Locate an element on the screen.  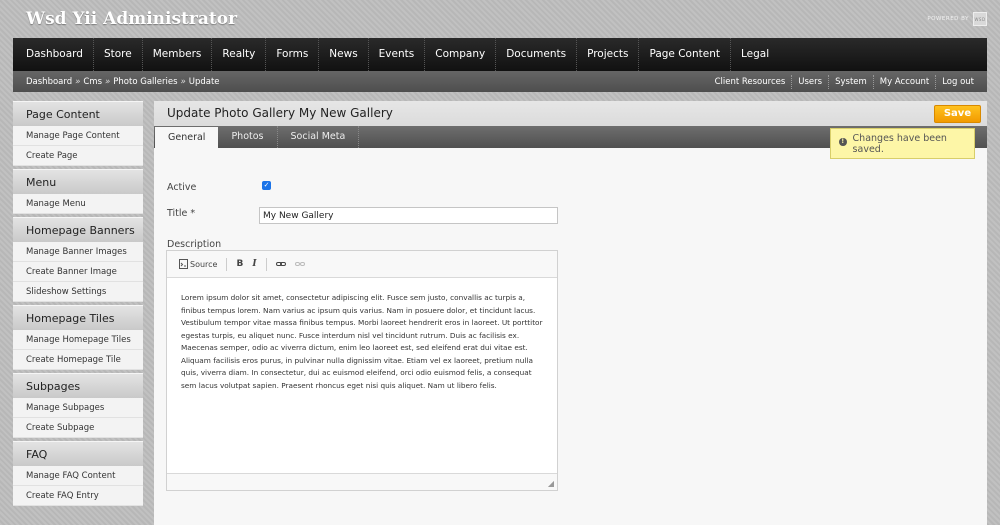
nav-store: Store is located at coordinates (118, 54).